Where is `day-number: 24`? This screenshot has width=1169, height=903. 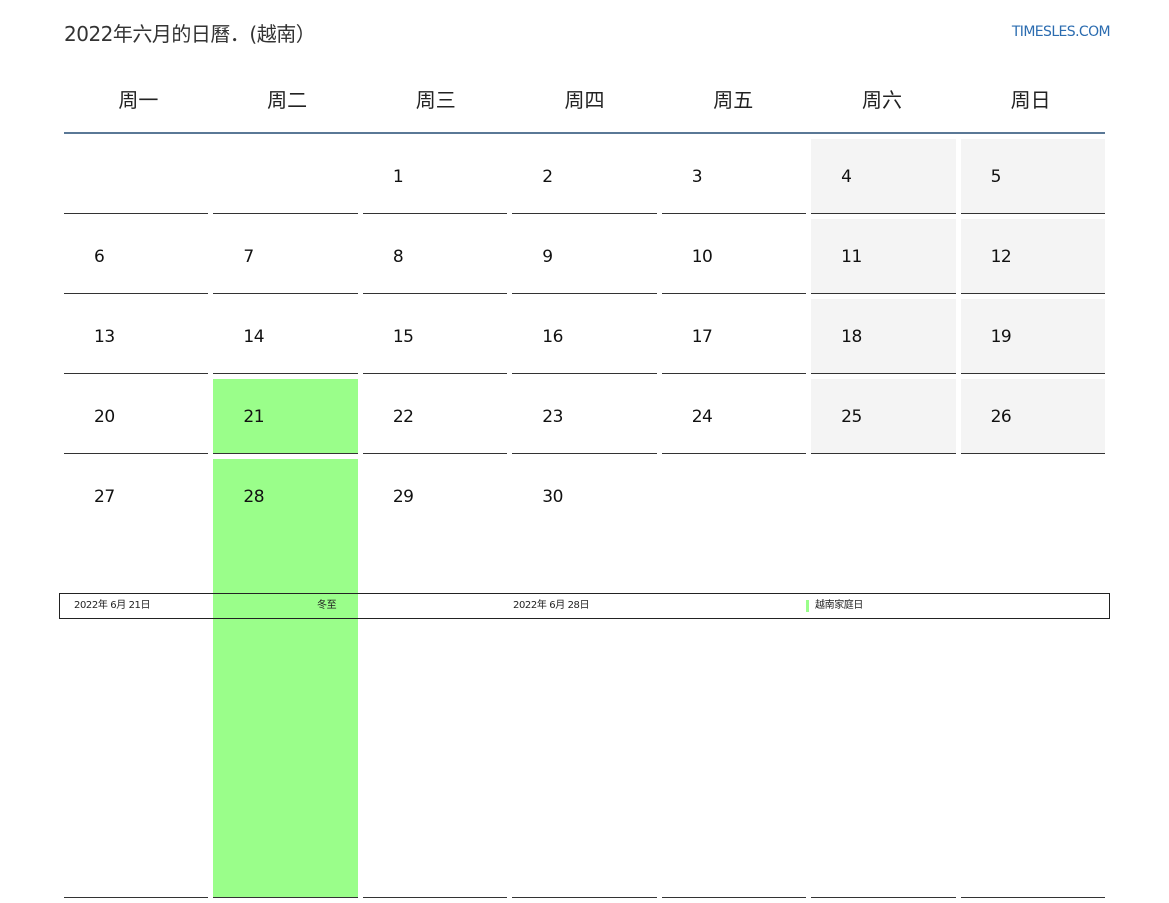
day-number: 24 is located at coordinates (702, 417).